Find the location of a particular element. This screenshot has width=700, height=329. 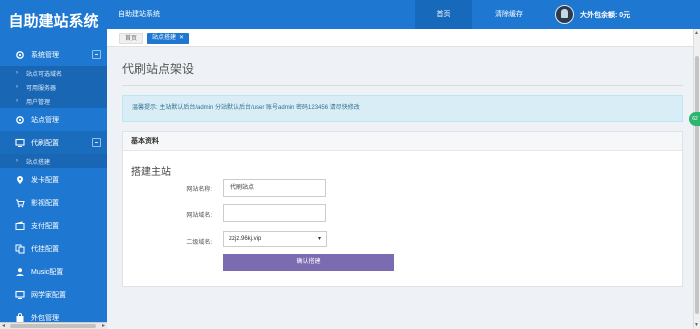

sidebar-item-label: 外包管理 is located at coordinates (45, 318).